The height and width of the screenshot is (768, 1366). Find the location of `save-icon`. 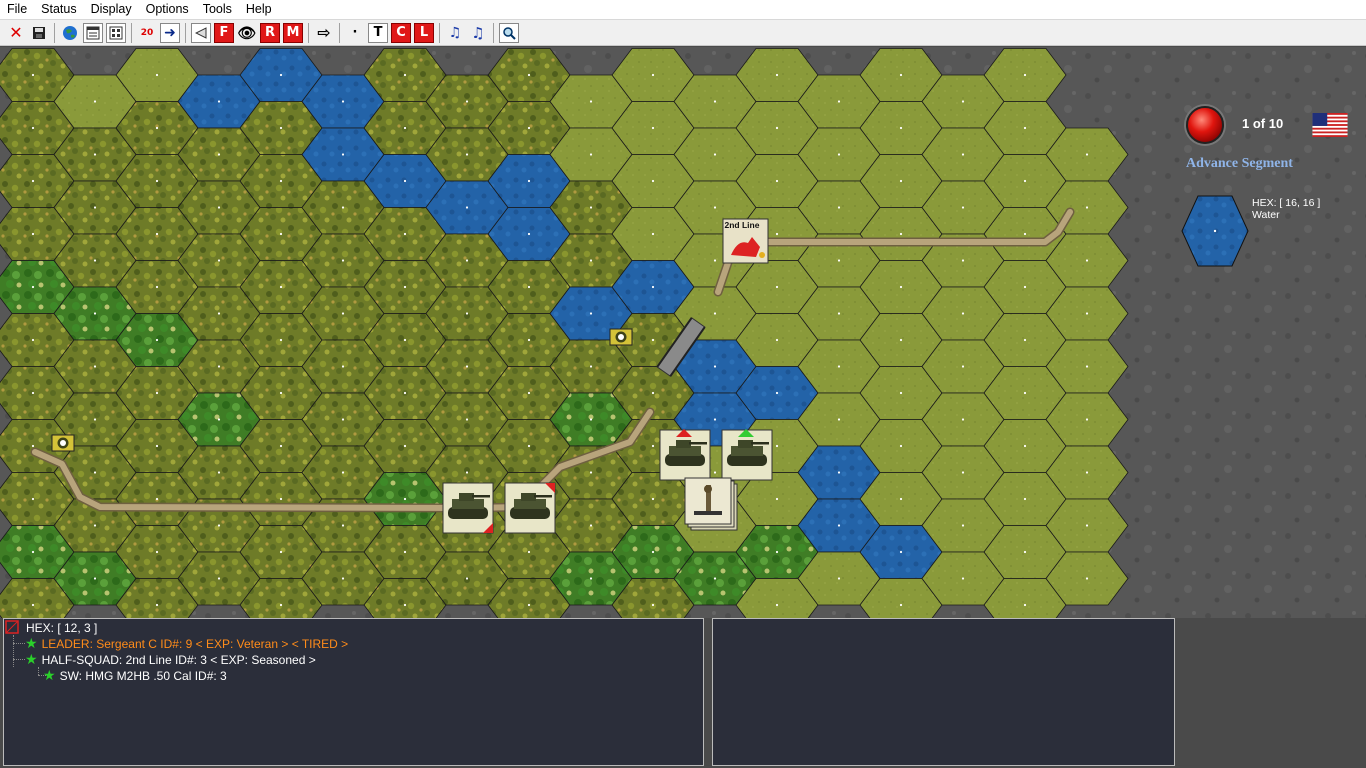

save-icon is located at coordinates (39, 33).